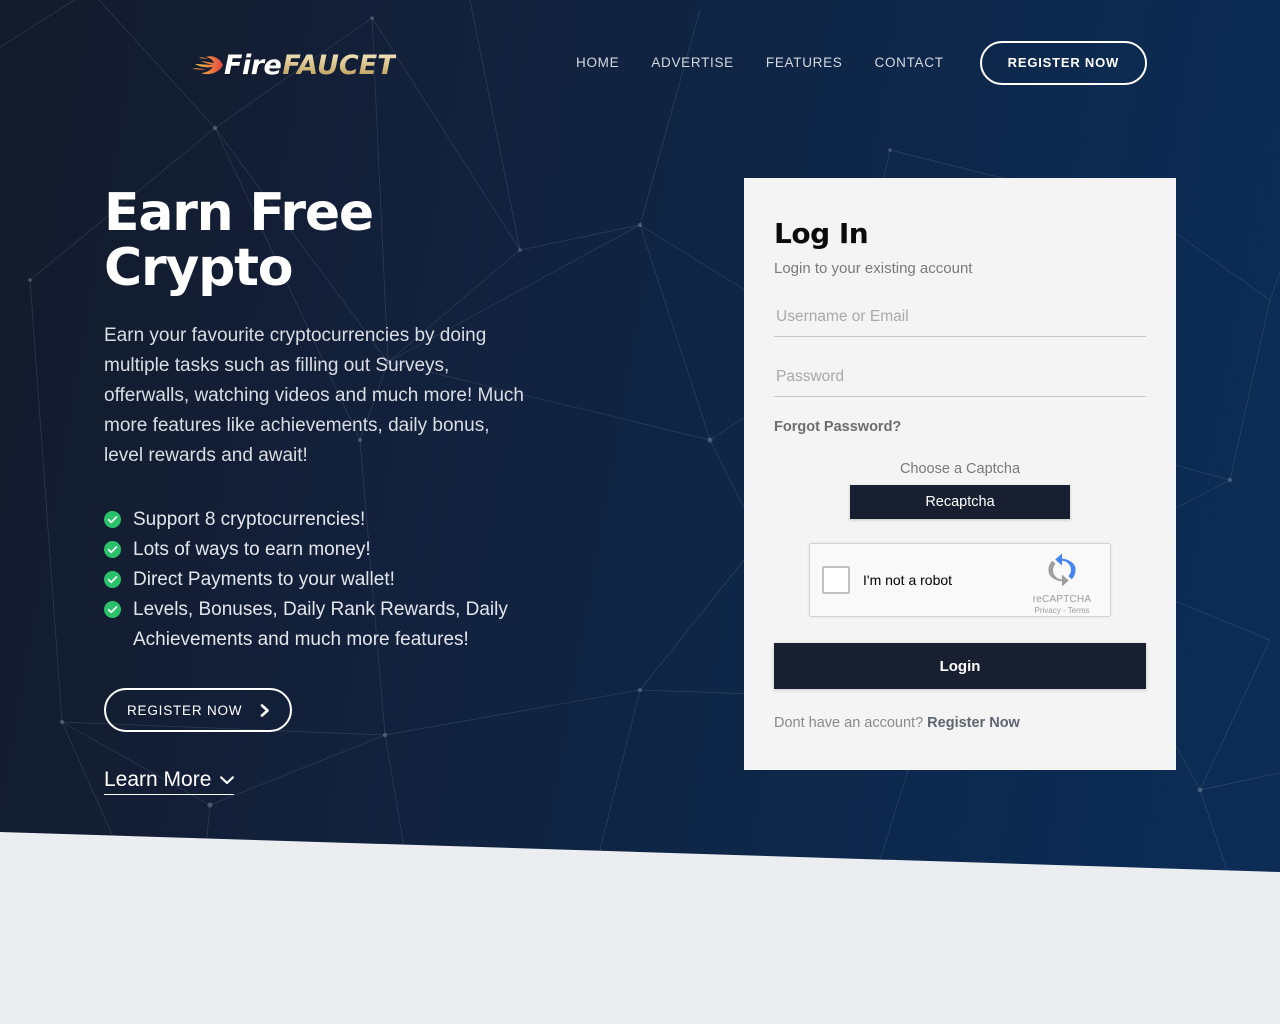  What do you see at coordinates (909, 63) in the screenshot?
I see `nav-item-contact: CONTACT` at bounding box center [909, 63].